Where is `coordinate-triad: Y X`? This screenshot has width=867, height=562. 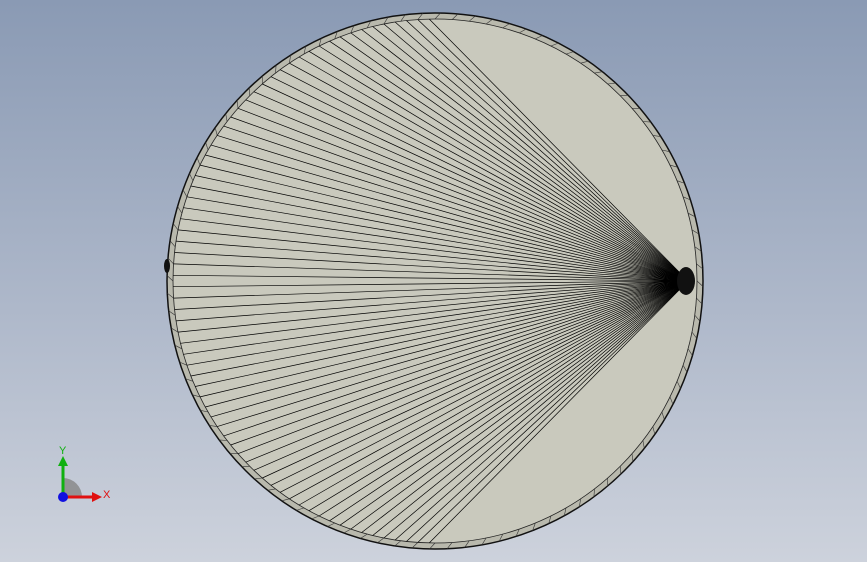
coordinate-triad: Y X is located at coordinates (84, 473).